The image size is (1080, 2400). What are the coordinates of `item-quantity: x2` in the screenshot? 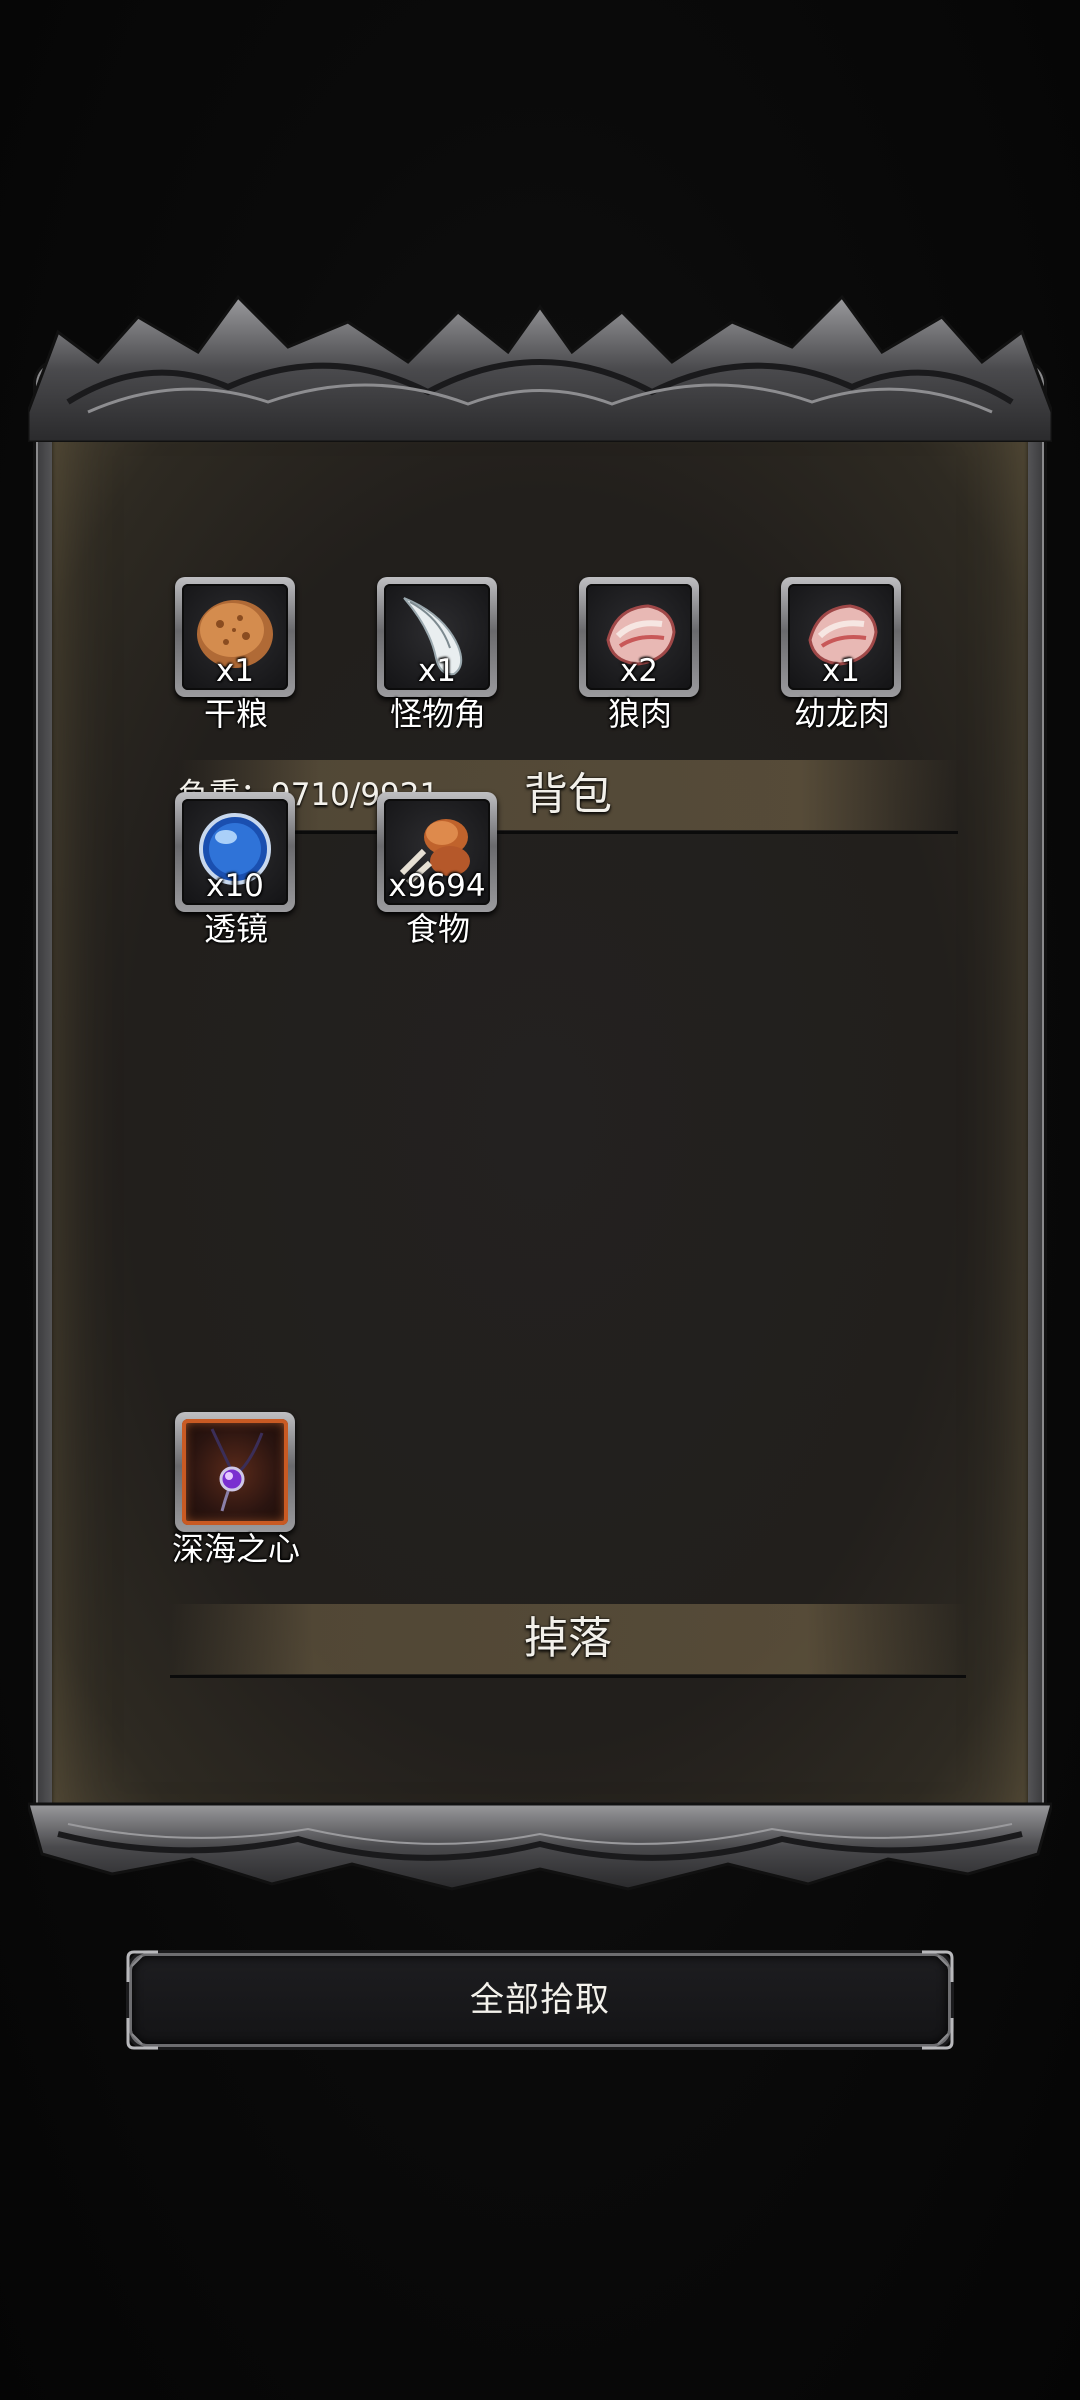 It's located at (639, 671).